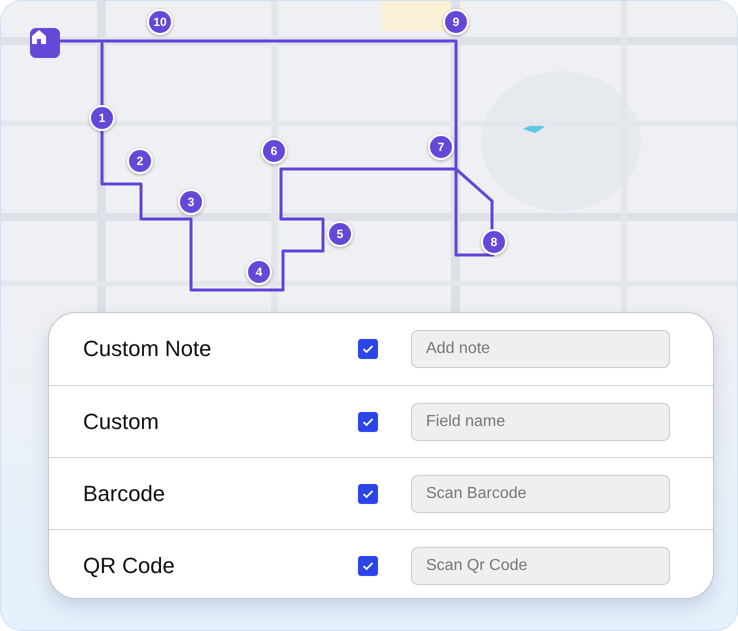 The height and width of the screenshot is (631, 738). What do you see at coordinates (121, 421) in the screenshot?
I see `field-label: Custom` at bounding box center [121, 421].